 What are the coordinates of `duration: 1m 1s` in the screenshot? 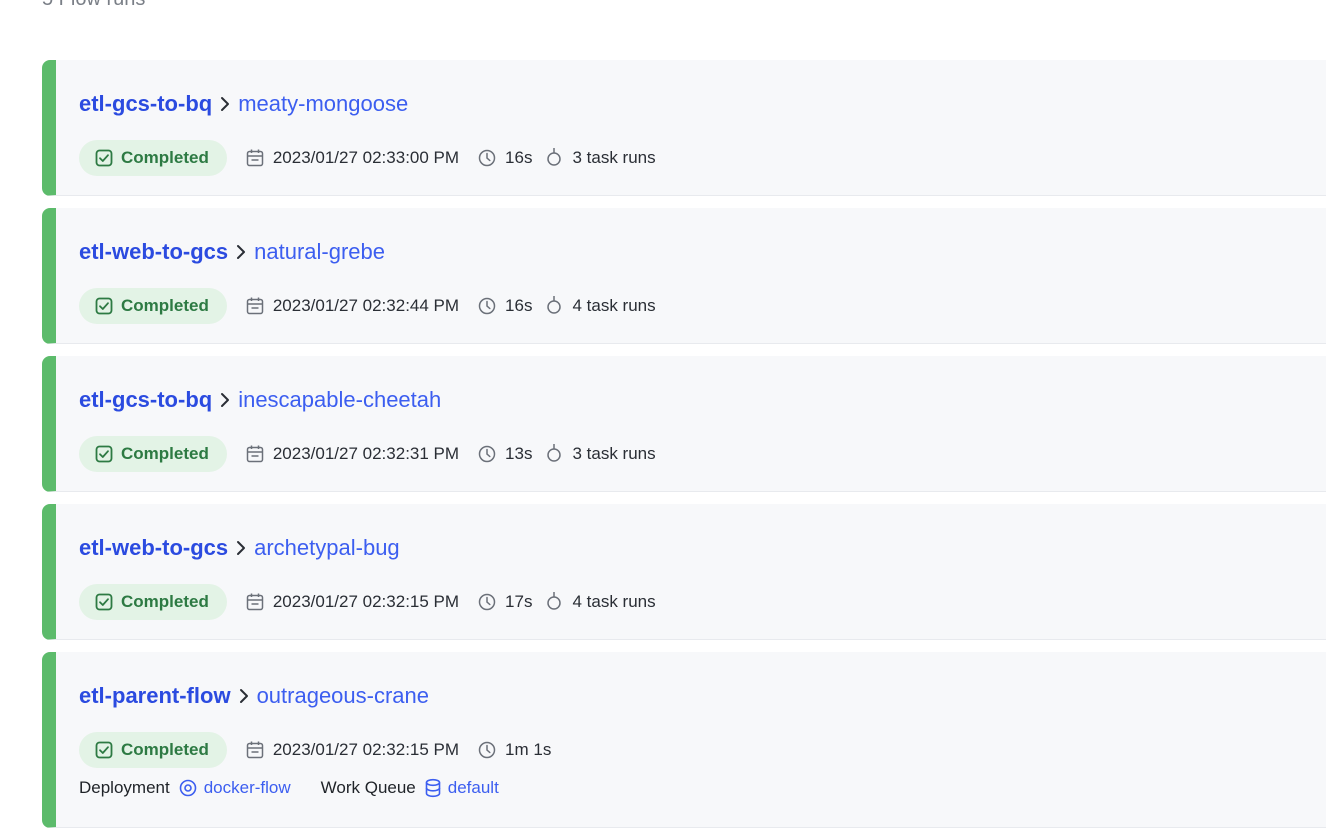 It's located at (514, 750).